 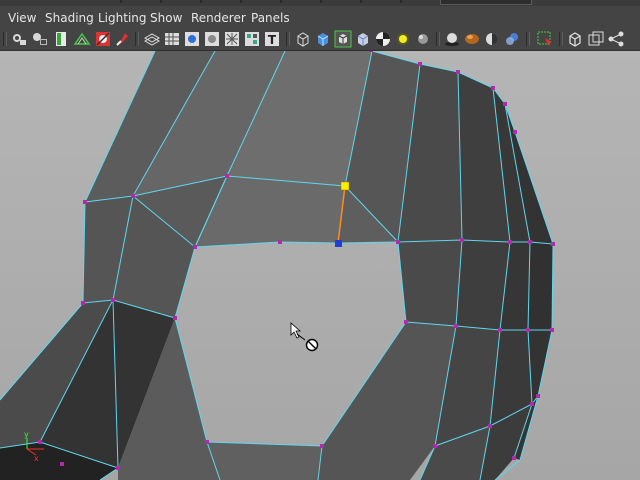 I want to click on menu-lighting: Lighting, so click(x=122, y=18).